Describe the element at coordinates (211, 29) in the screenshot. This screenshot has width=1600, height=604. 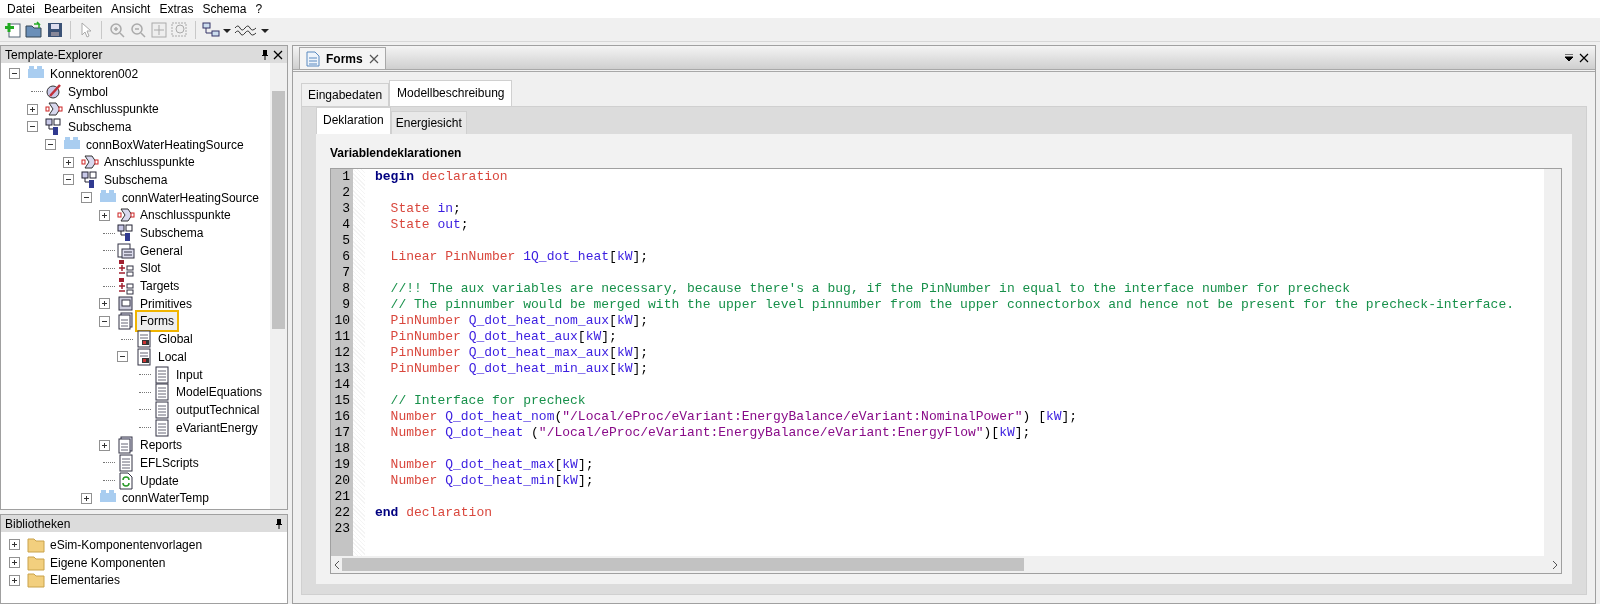
I see `layout-icon` at that location.